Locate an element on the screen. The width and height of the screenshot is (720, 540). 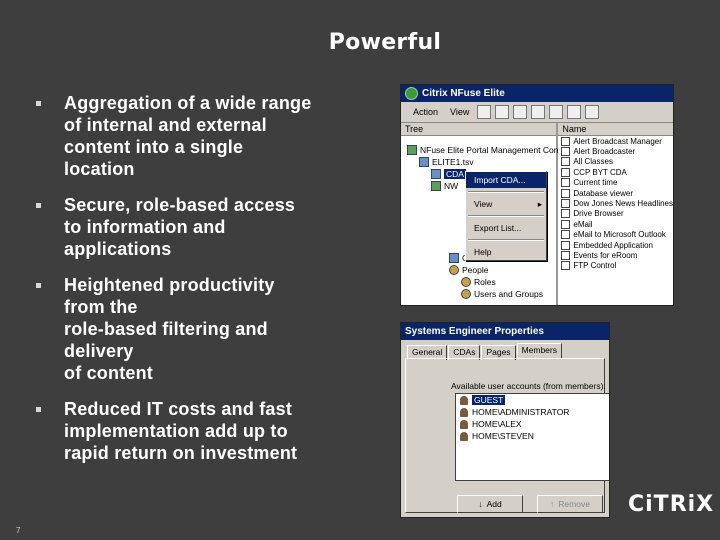
tree-root: NFuse Elite Portal Management Console is located at coordinates (490, 150).